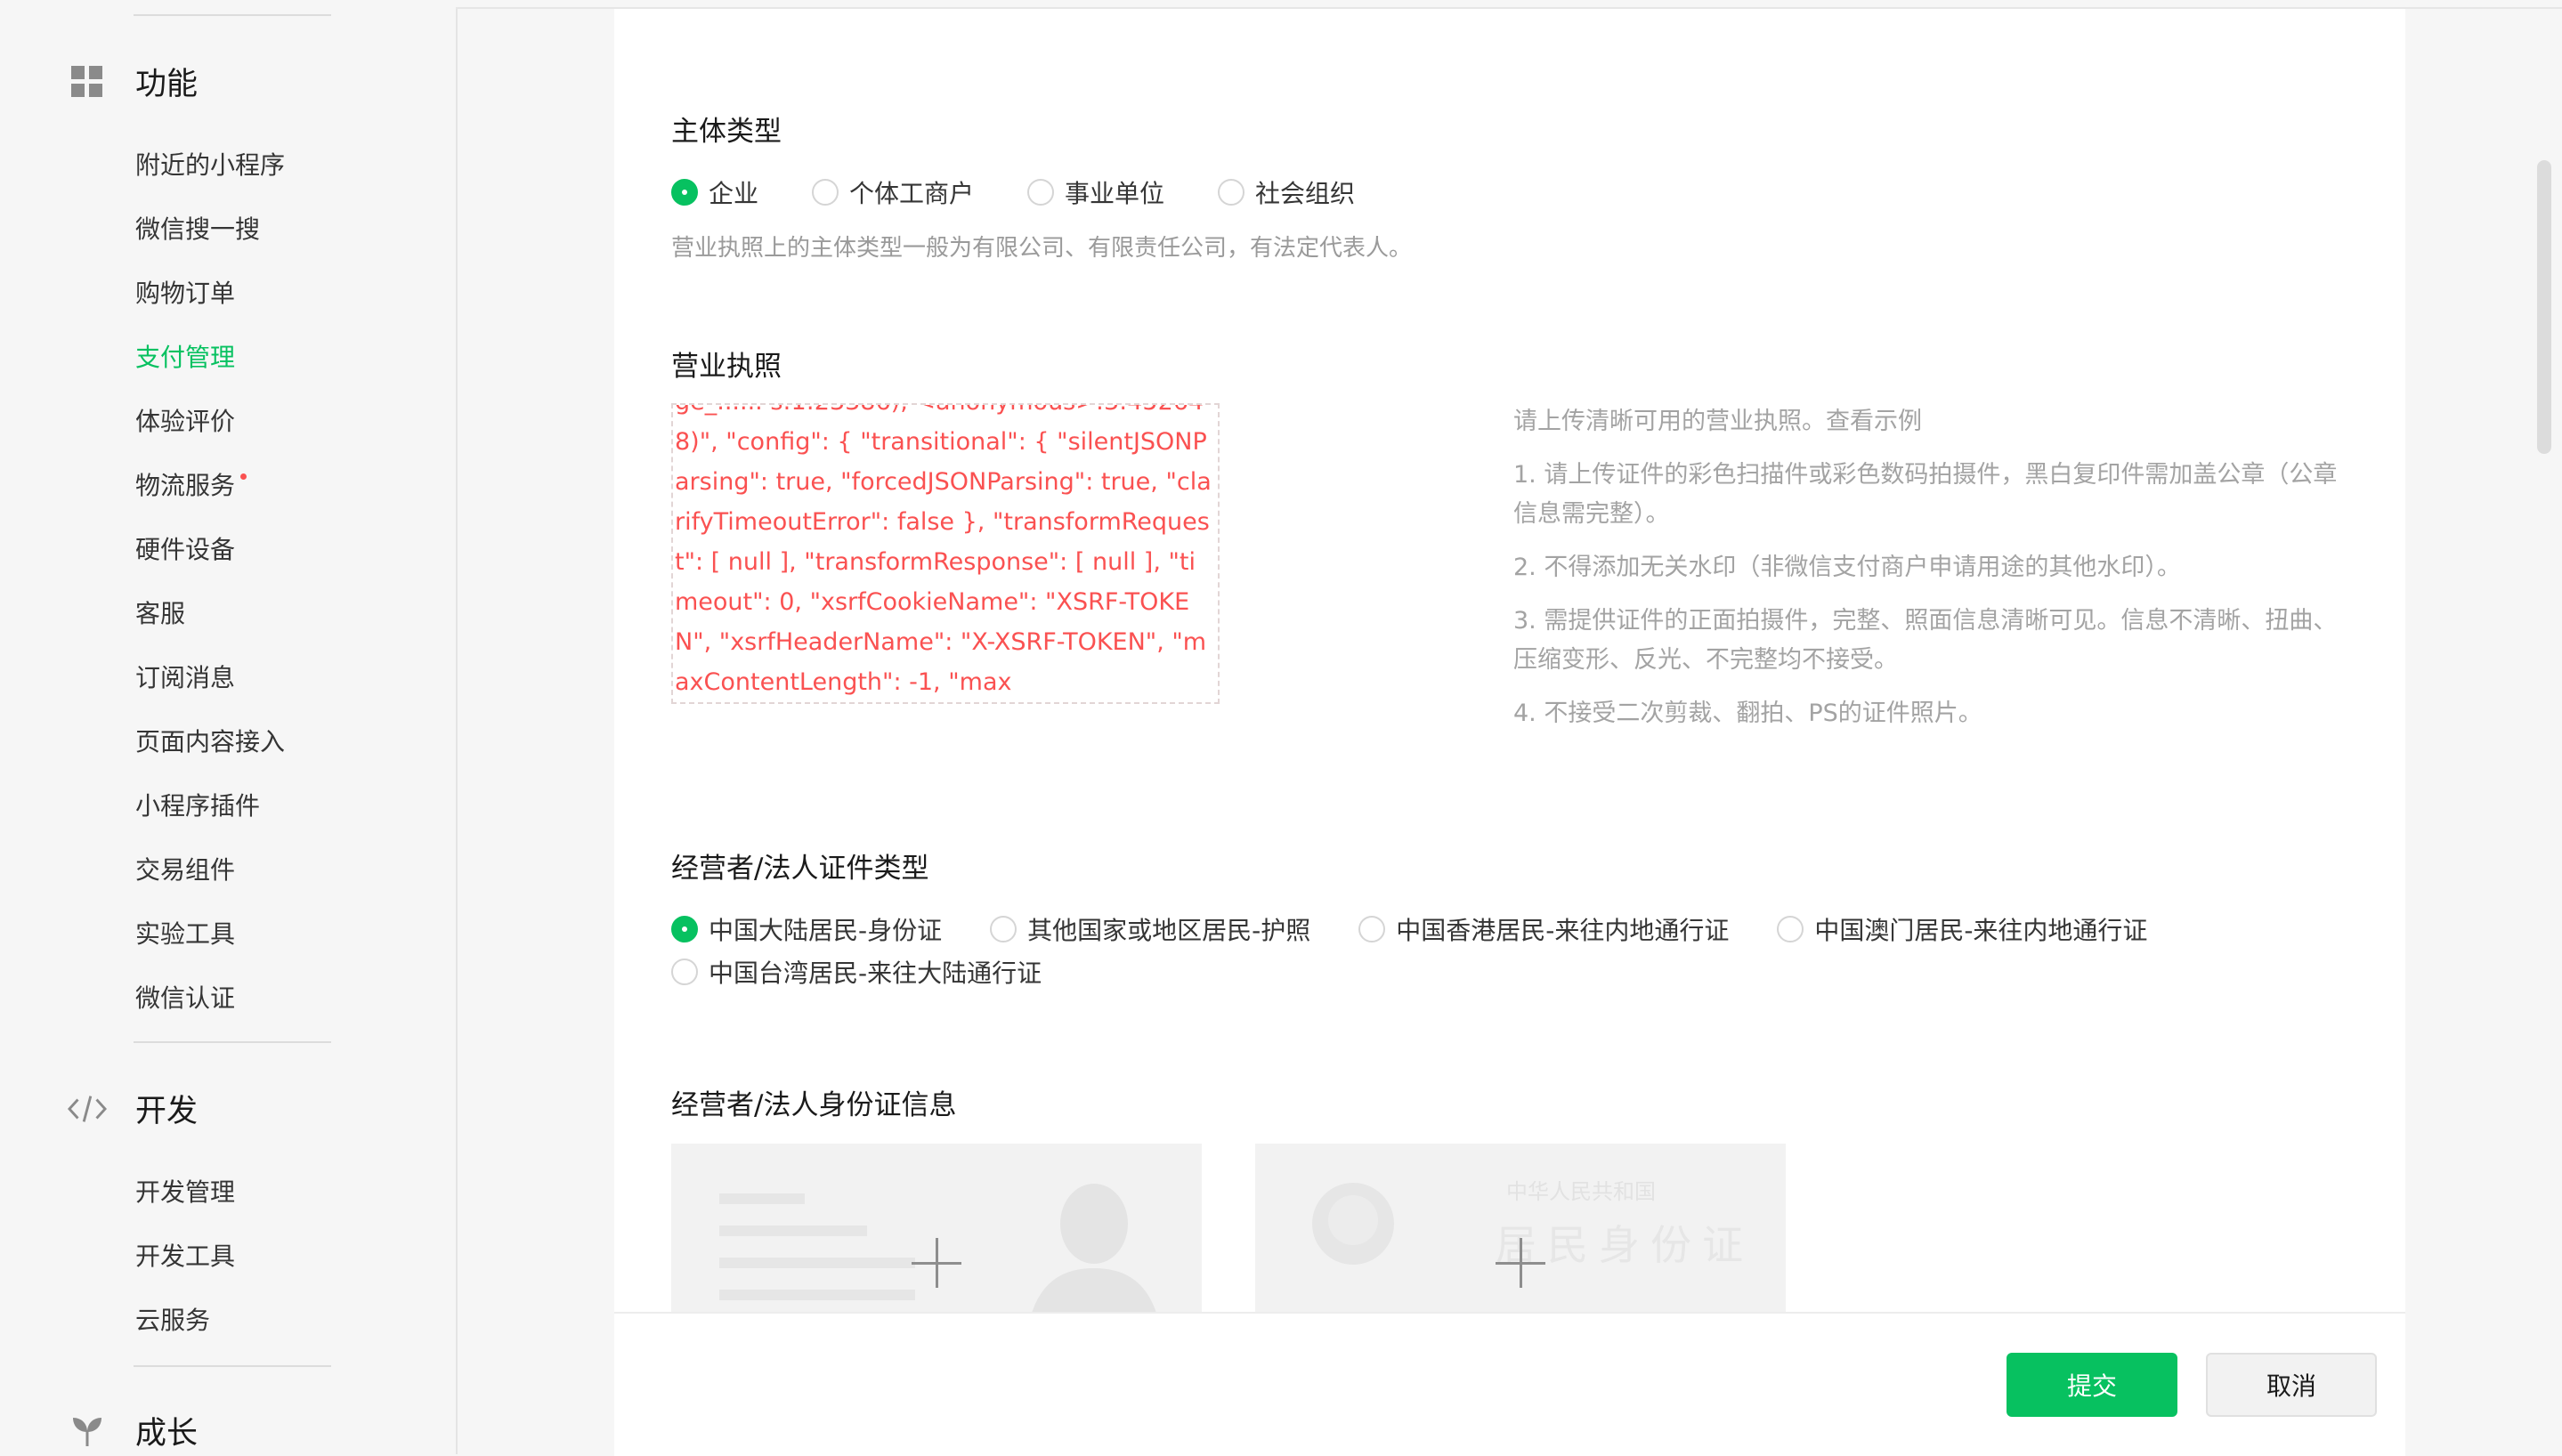 The width and height of the screenshot is (2562, 1456). Describe the element at coordinates (160, 614) in the screenshot. I see `sidebar-item-customer-service: 客服` at that location.